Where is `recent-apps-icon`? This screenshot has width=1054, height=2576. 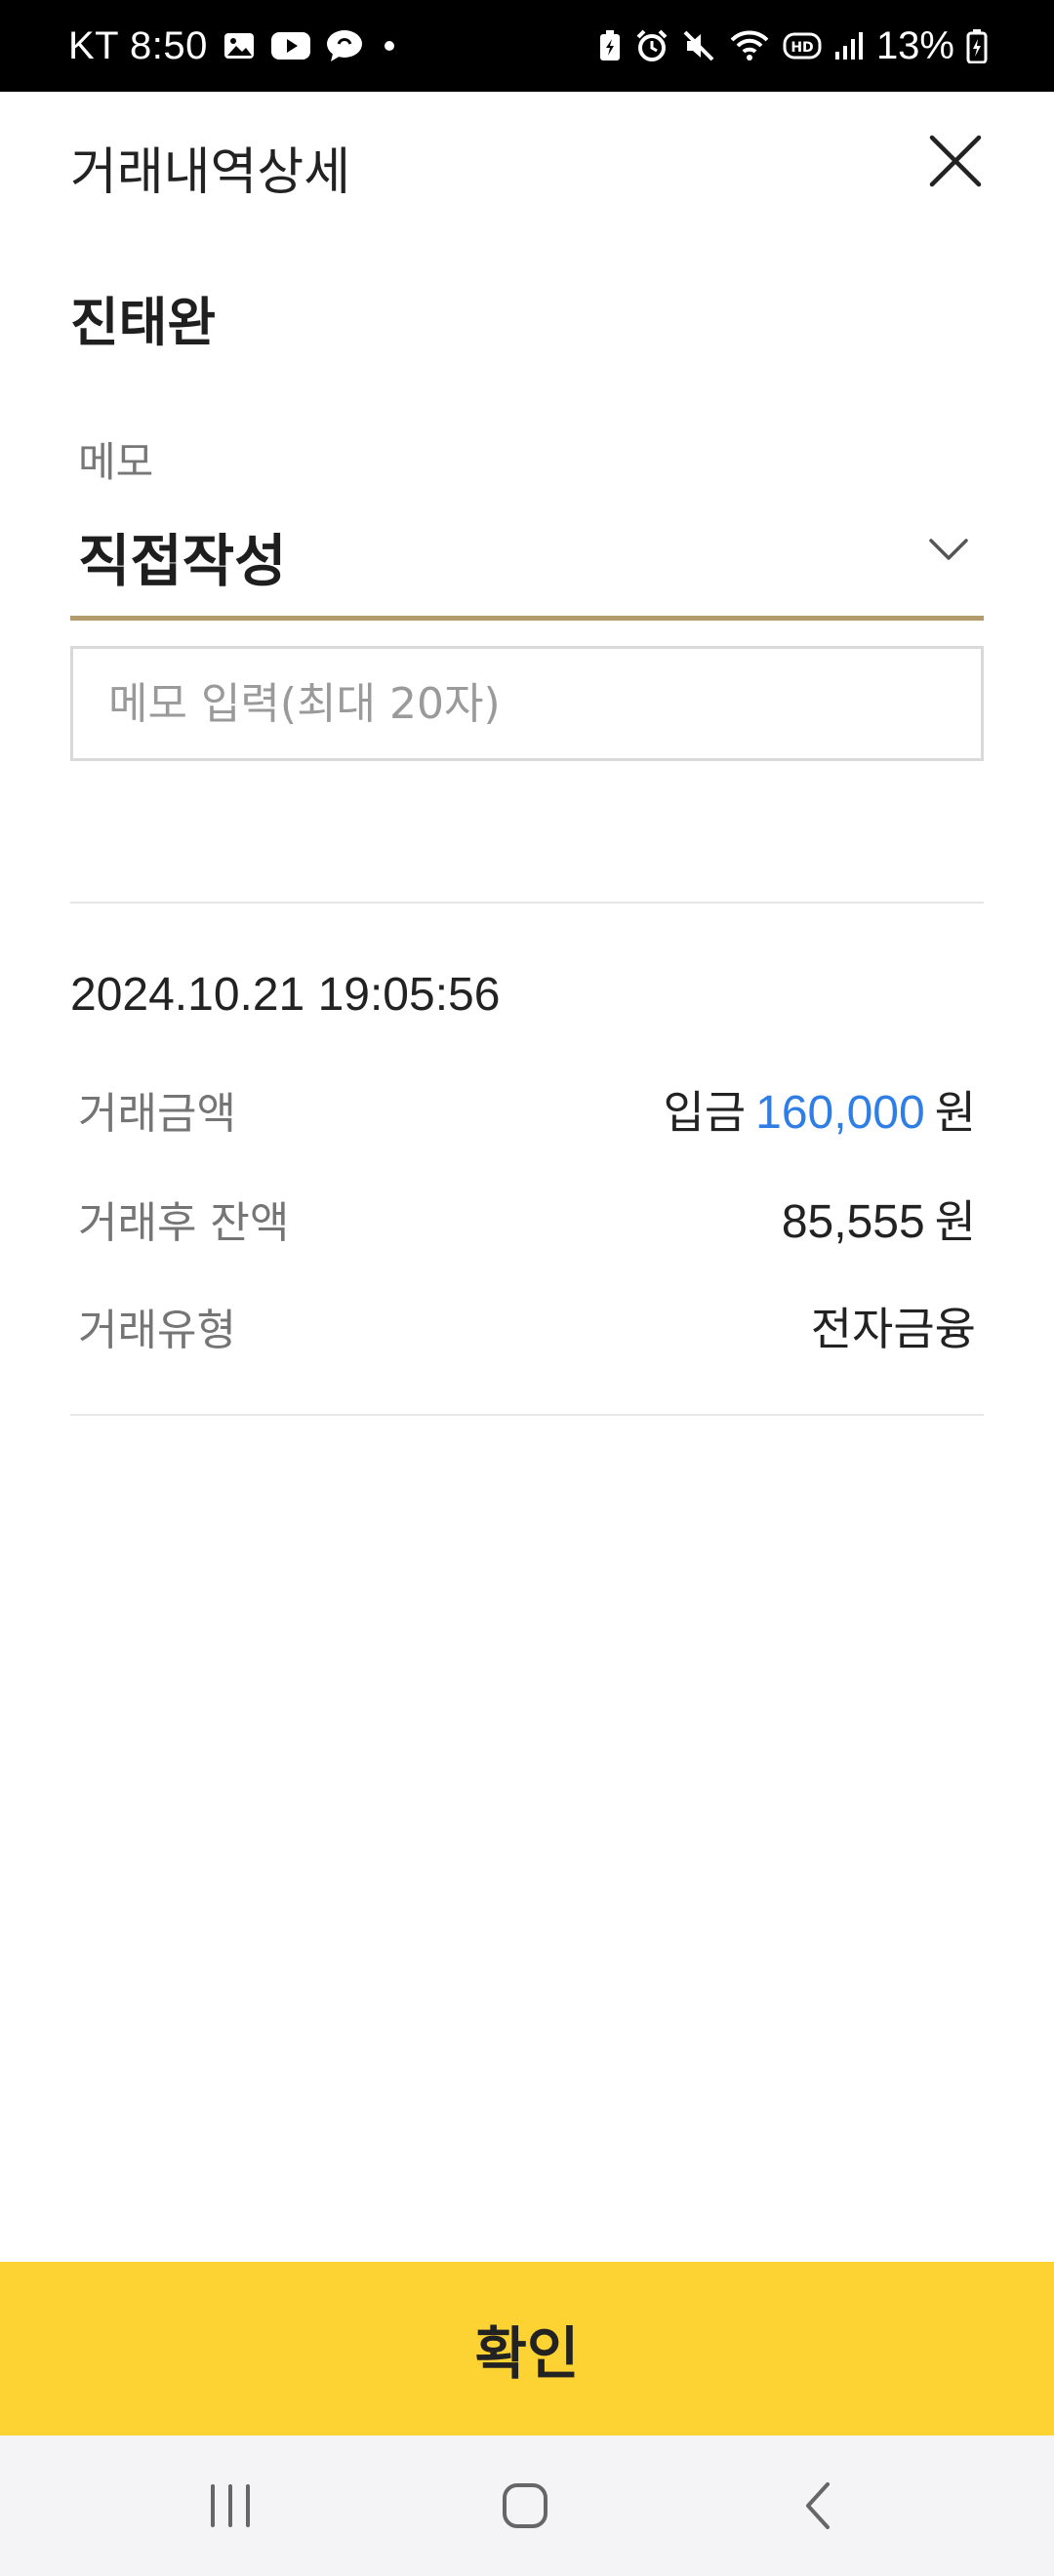 recent-apps-icon is located at coordinates (230, 2505).